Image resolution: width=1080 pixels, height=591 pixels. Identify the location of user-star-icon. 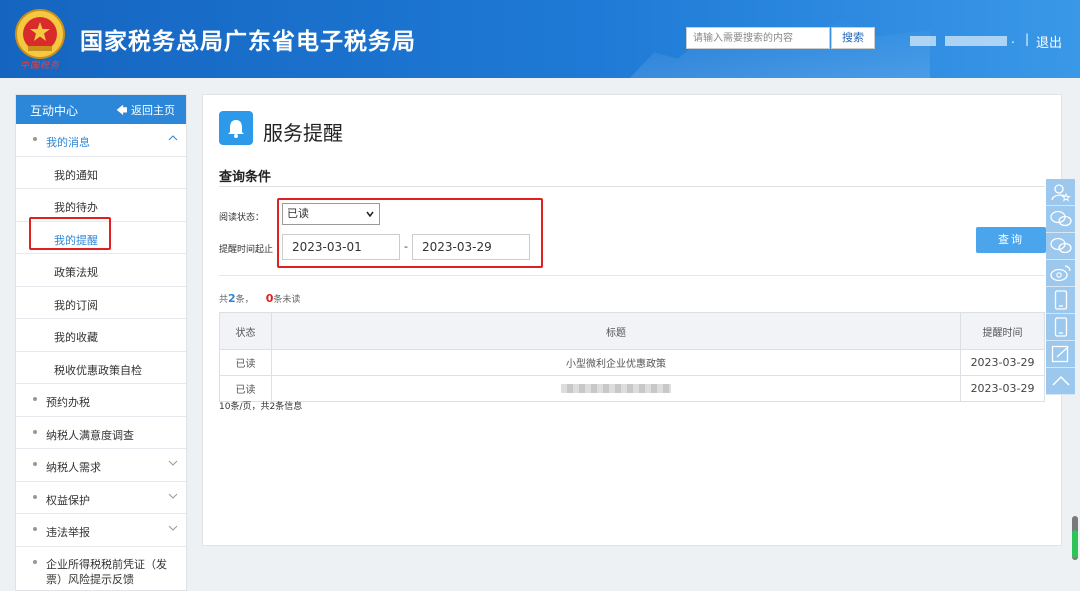
(1060, 192).